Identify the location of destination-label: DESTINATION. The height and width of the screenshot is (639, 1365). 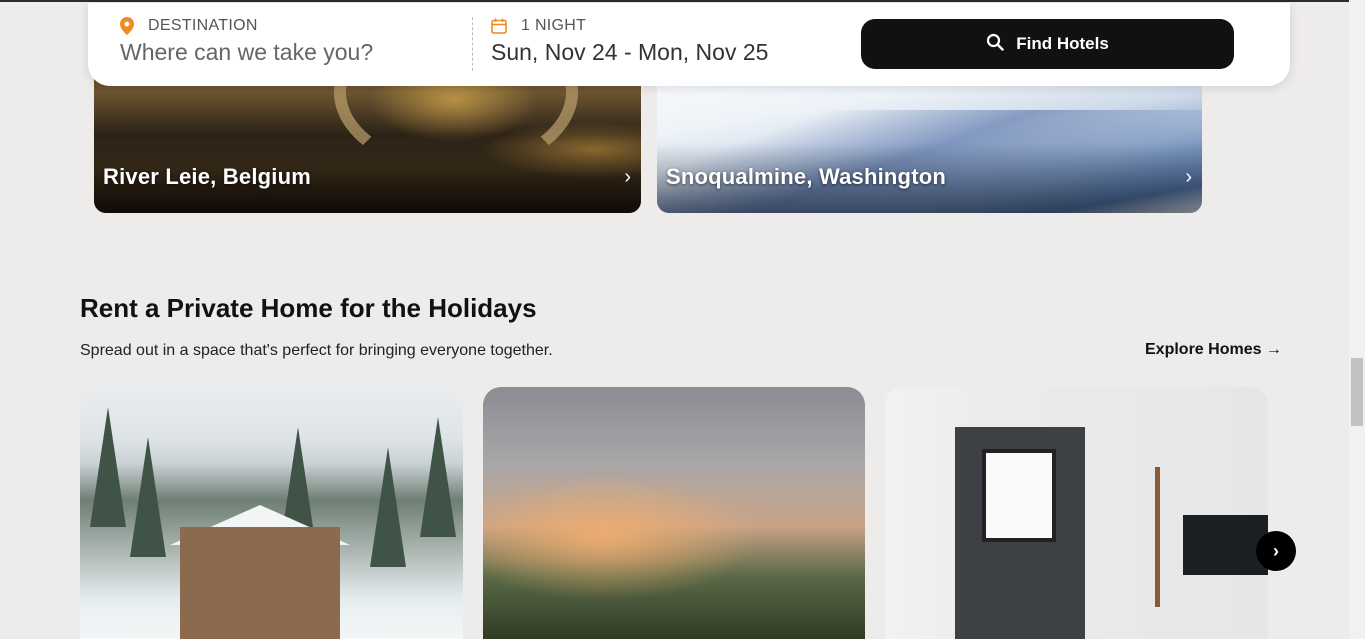
(203, 25).